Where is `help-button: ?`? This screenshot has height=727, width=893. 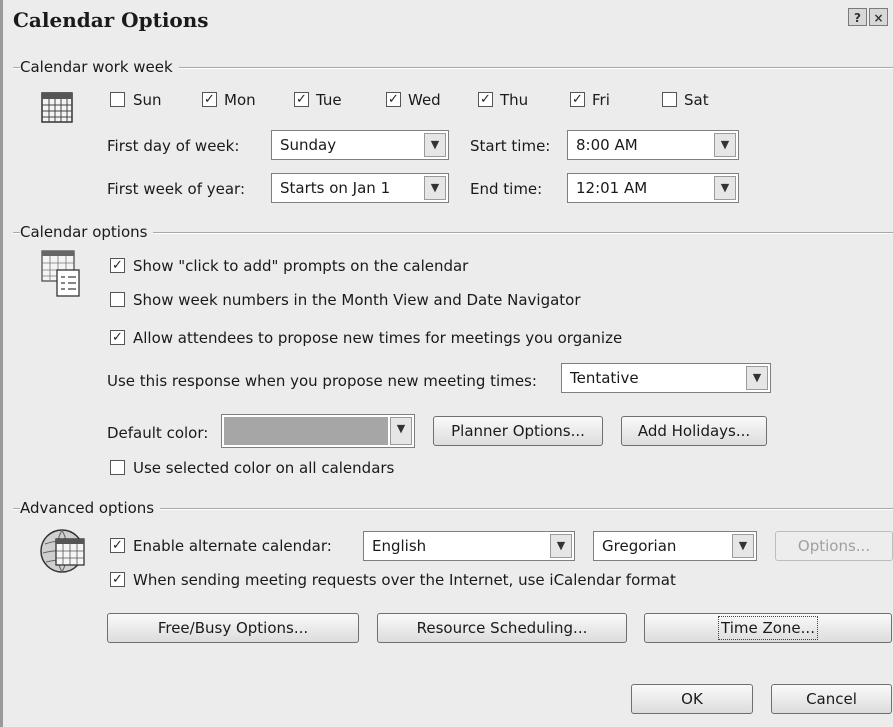
help-button: ? is located at coordinates (857, 17).